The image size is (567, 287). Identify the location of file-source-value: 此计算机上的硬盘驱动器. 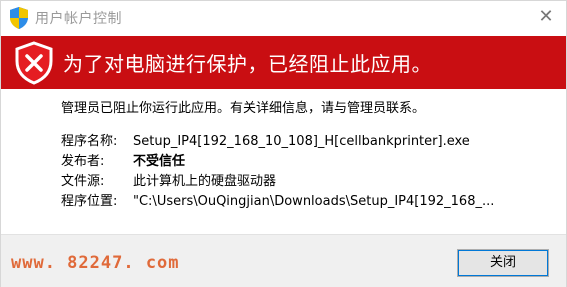
(205, 181).